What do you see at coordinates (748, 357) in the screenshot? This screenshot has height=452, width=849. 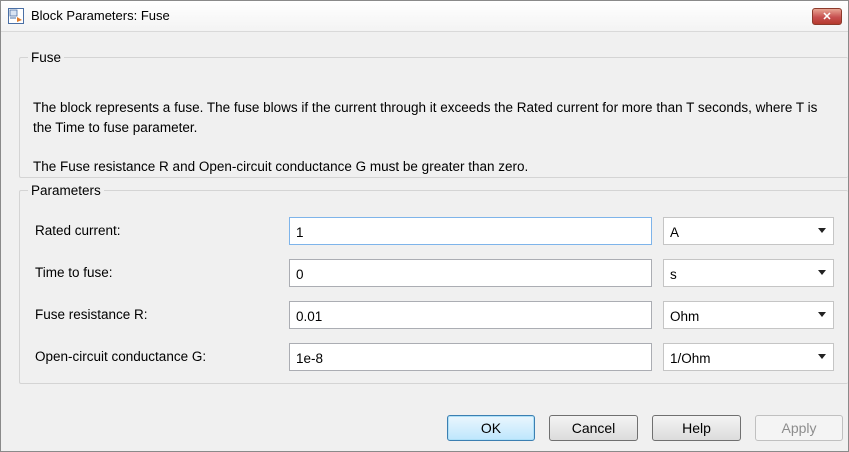 I see `open-circuit-conductance-unit-select: 1/Ohm` at bounding box center [748, 357].